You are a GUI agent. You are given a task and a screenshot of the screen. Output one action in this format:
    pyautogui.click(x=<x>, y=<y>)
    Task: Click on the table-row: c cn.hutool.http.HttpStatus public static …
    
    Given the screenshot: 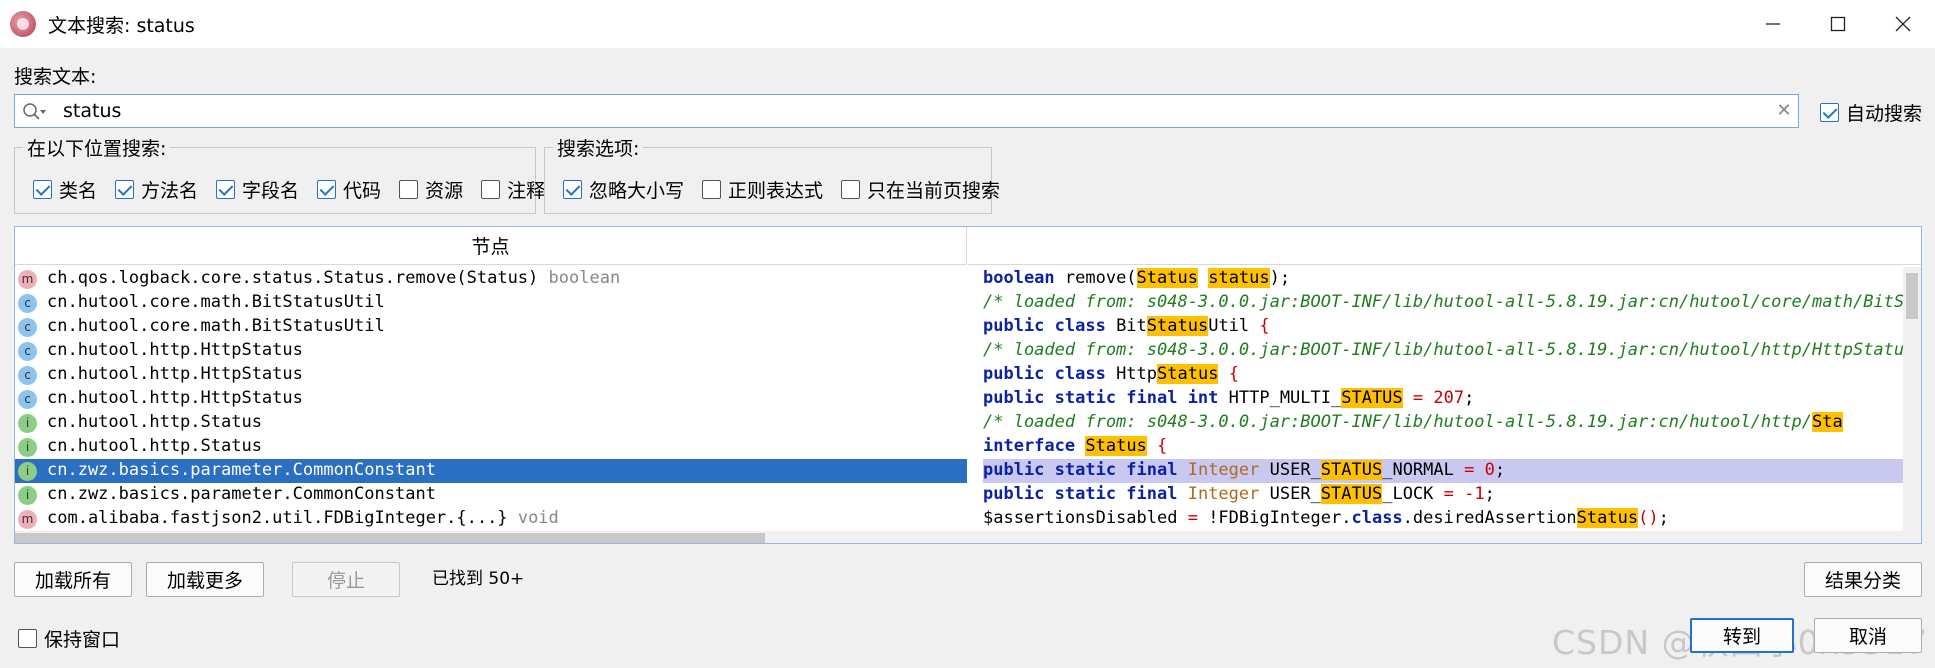 What is the action you would take?
    pyautogui.click(x=959, y=399)
    